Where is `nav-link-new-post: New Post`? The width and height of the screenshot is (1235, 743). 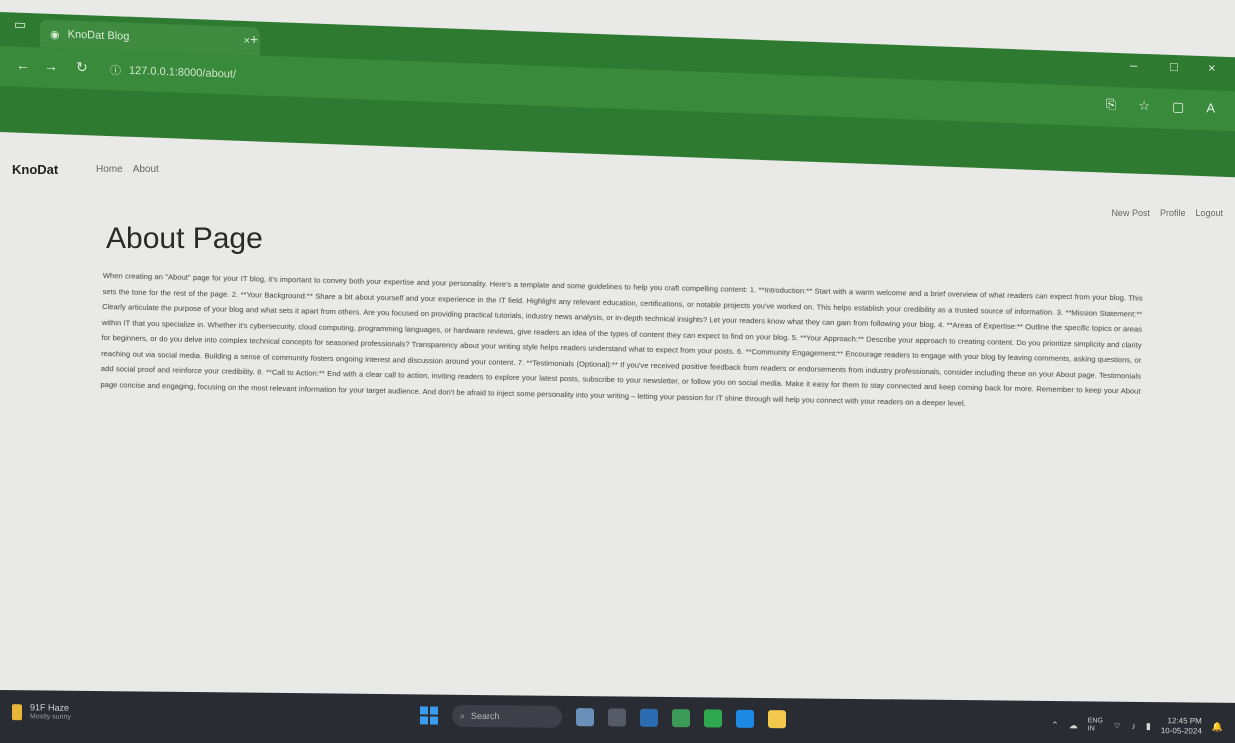
nav-link-new-post: New Post is located at coordinates (1130, 213).